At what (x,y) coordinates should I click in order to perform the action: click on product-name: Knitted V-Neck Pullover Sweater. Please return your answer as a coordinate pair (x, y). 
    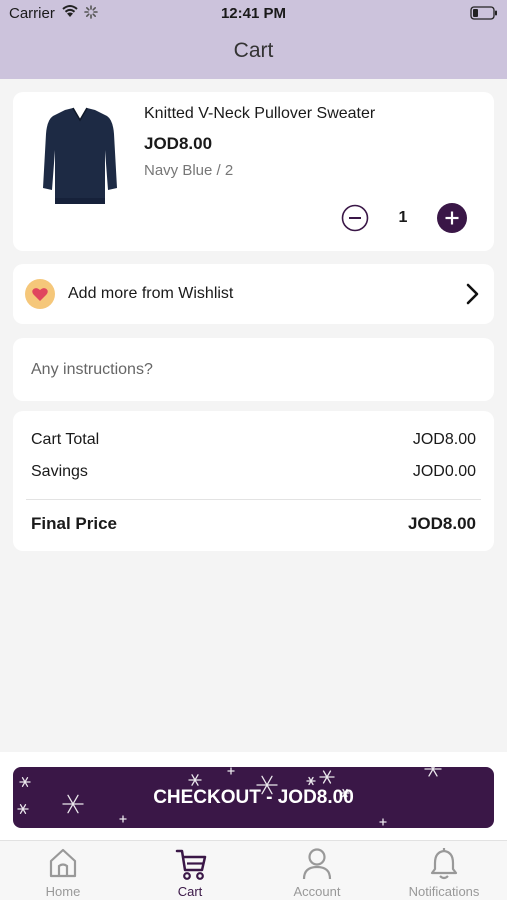
    Looking at the image, I should click on (259, 114).